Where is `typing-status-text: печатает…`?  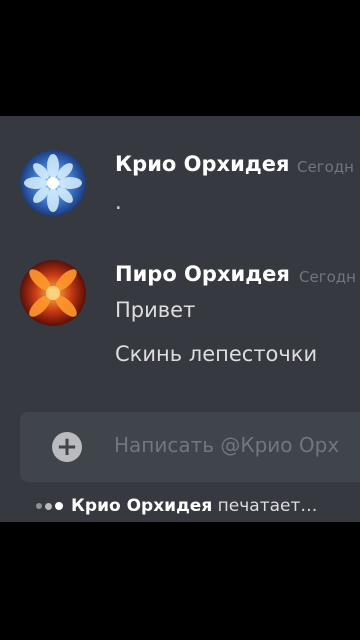 typing-status-text: печатает… is located at coordinates (267, 506).